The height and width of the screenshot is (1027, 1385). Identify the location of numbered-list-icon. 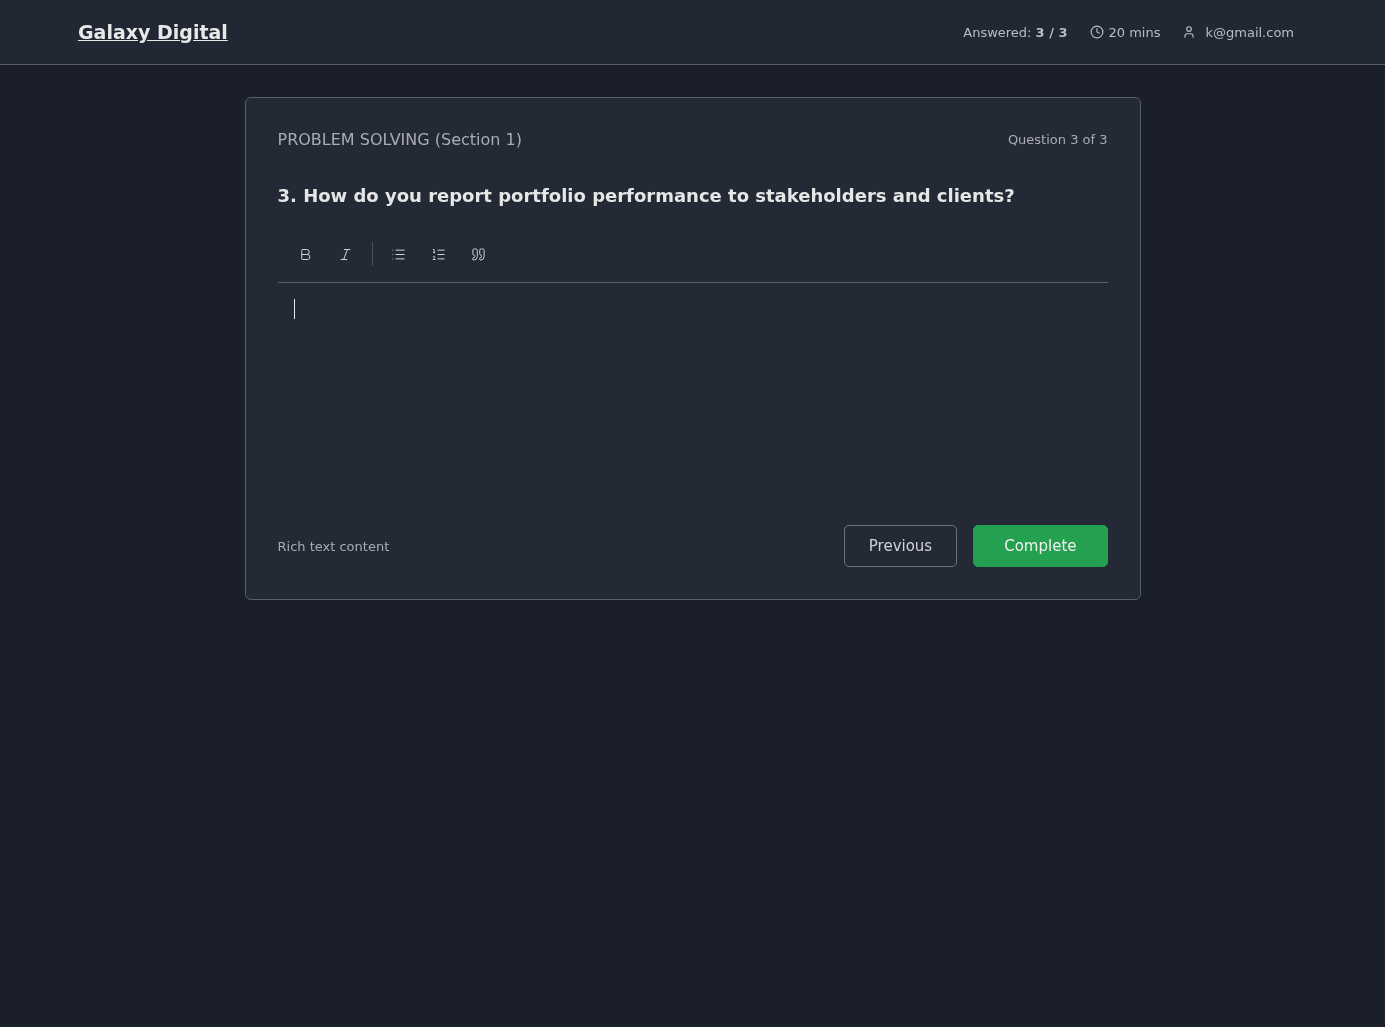
(438, 254).